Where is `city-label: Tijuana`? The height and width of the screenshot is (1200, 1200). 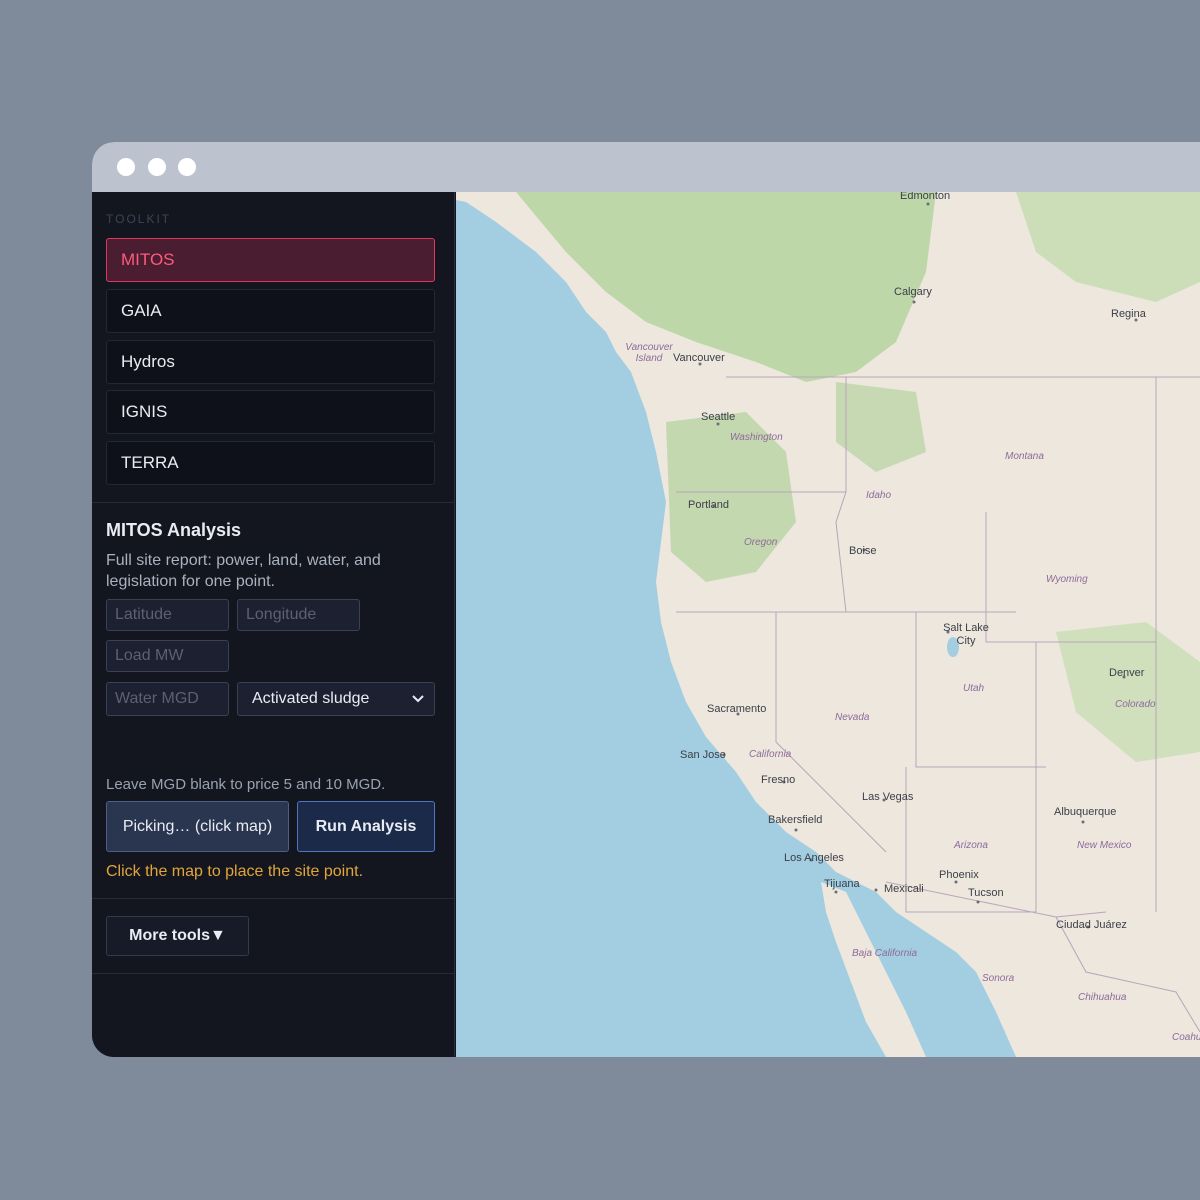 city-label: Tijuana is located at coordinates (842, 884).